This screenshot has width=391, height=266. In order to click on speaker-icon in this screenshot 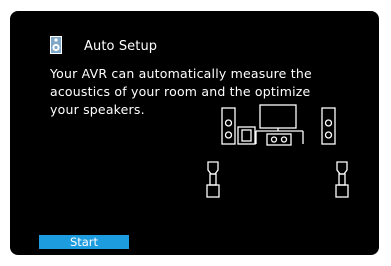, I will do `click(56, 45)`.